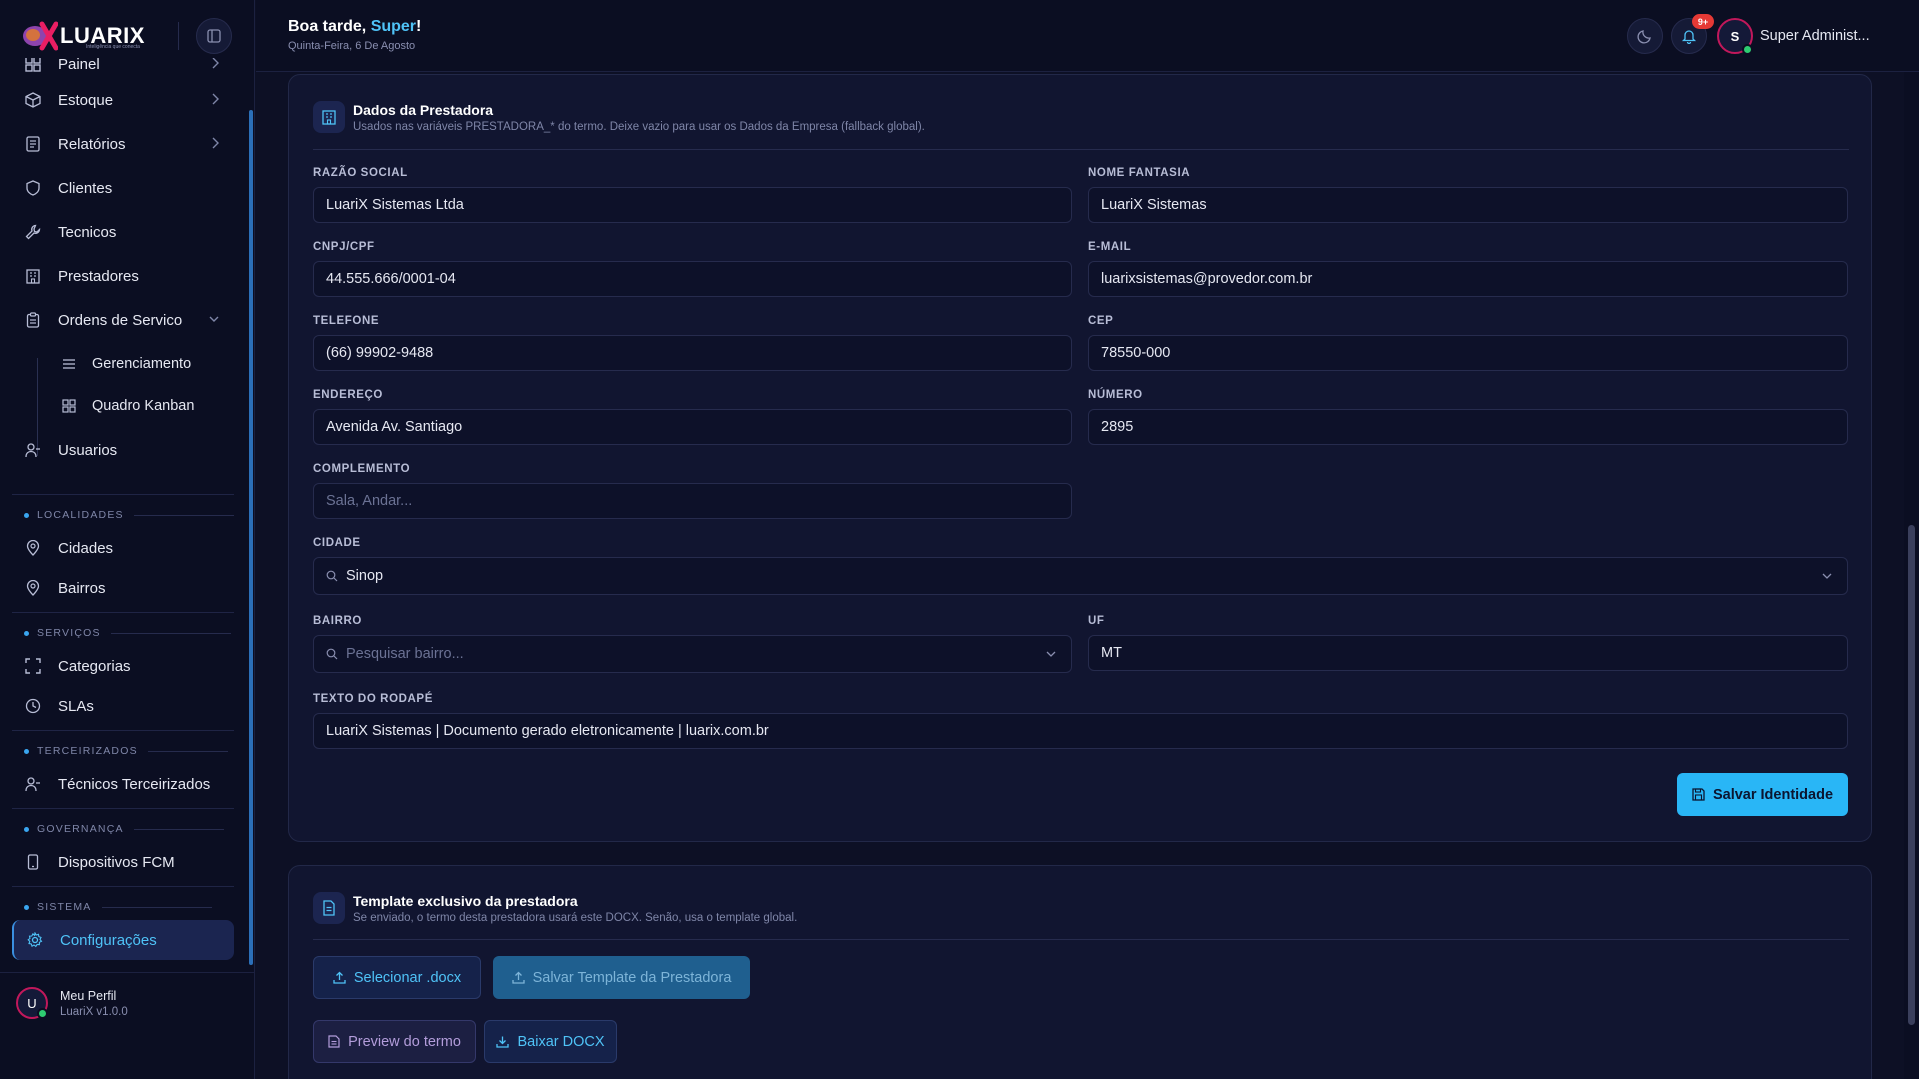 The image size is (1919, 1079). I want to click on endereco-input: Avenida Av. Santiago, so click(692, 427).